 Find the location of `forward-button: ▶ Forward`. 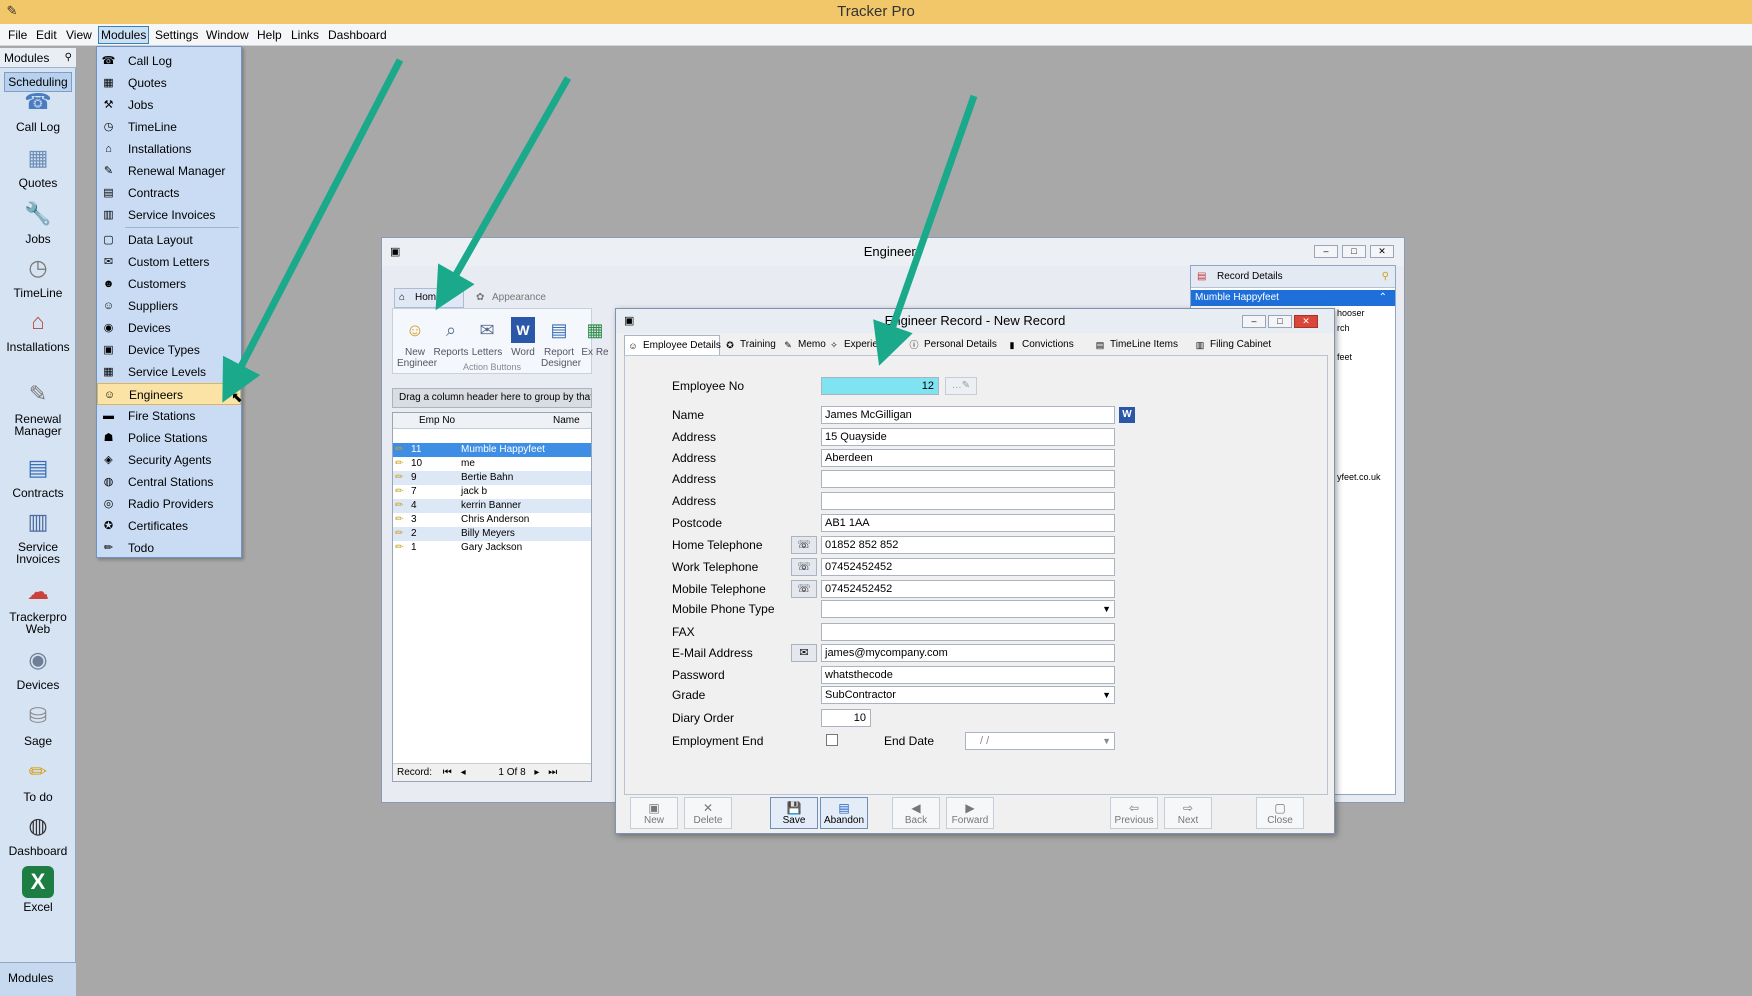

forward-button: ▶ Forward is located at coordinates (970, 813).